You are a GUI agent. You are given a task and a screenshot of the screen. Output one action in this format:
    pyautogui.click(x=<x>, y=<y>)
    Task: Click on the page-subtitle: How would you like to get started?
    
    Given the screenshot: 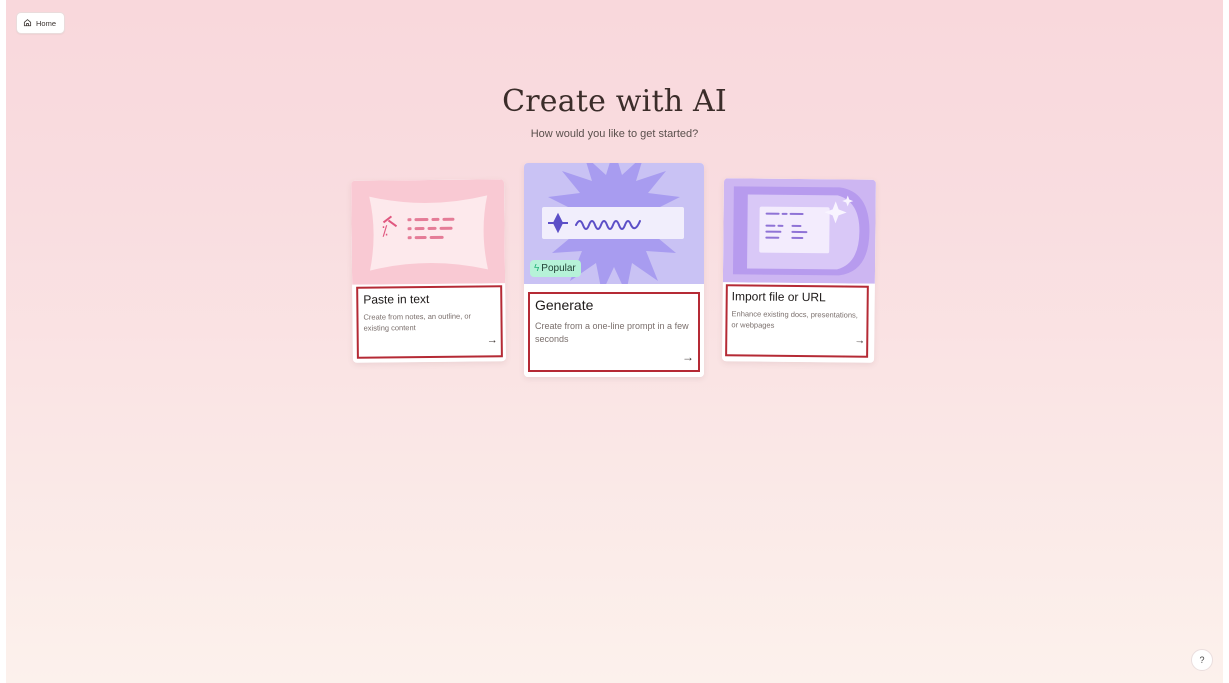 What is the action you would take?
    pyautogui.click(x=614, y=134)
    